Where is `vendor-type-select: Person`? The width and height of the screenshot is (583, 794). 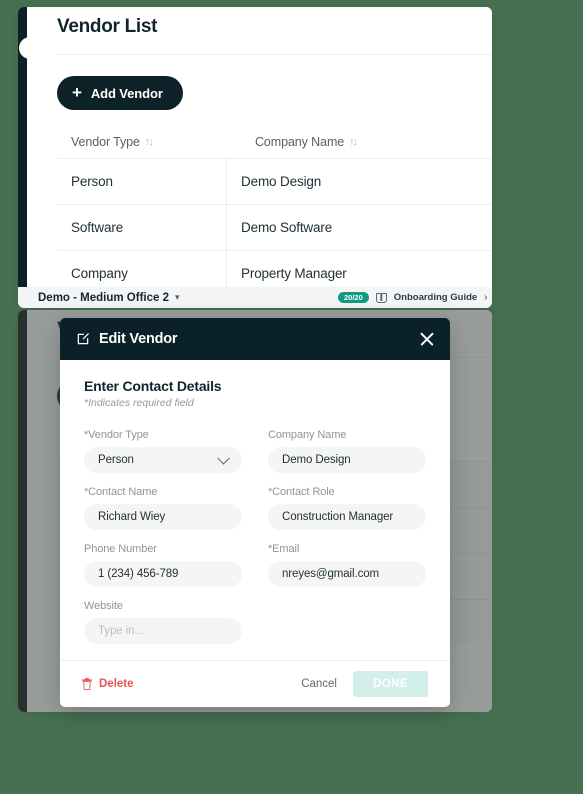
vendor-type-select: Person is located at coordinates (163, 460).